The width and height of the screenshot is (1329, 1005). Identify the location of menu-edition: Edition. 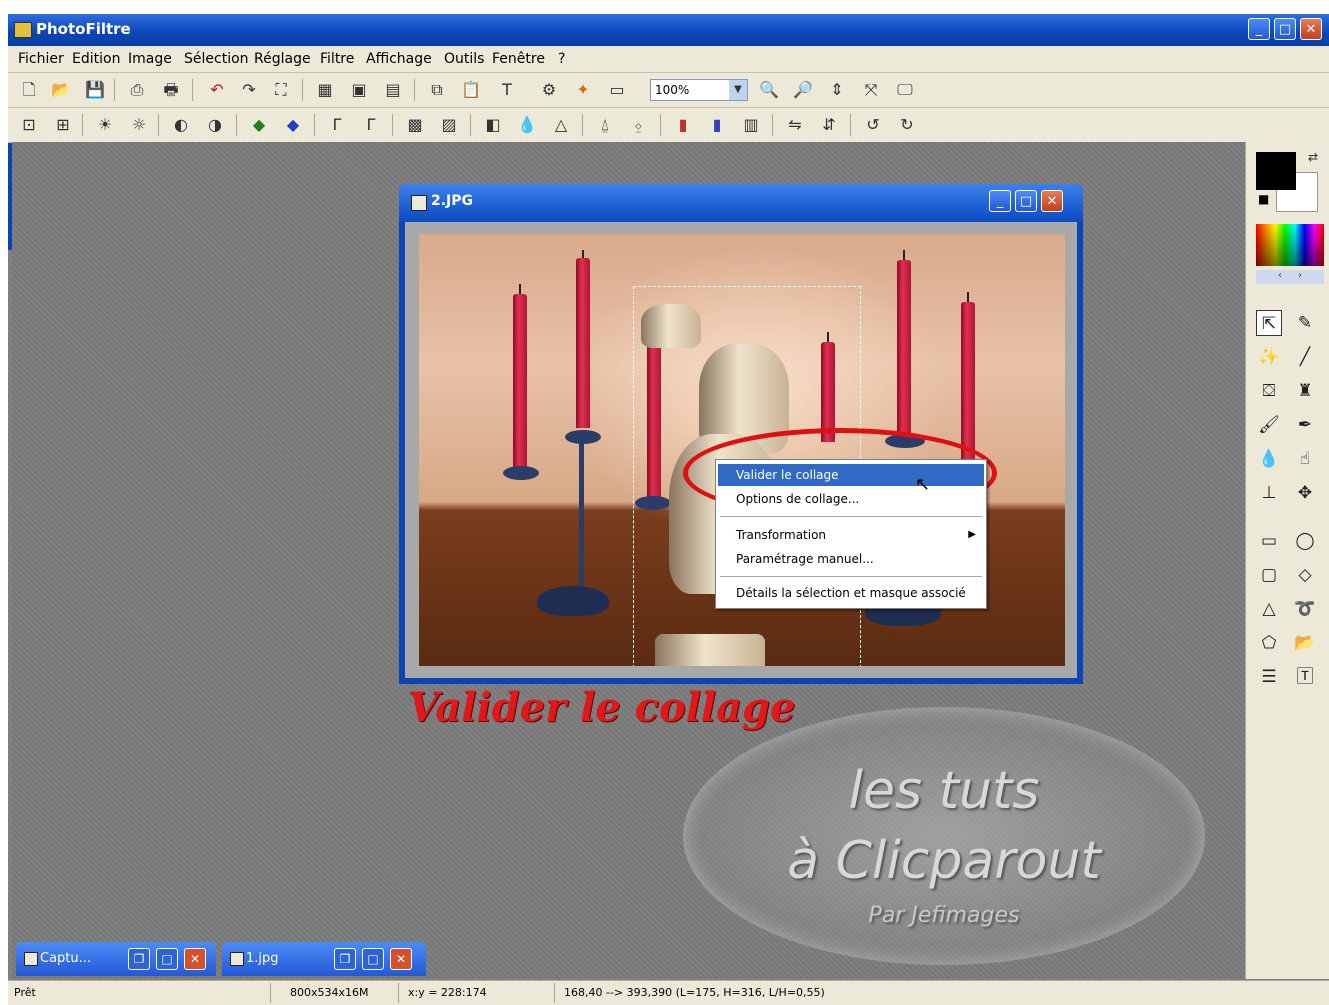
(96, 59).